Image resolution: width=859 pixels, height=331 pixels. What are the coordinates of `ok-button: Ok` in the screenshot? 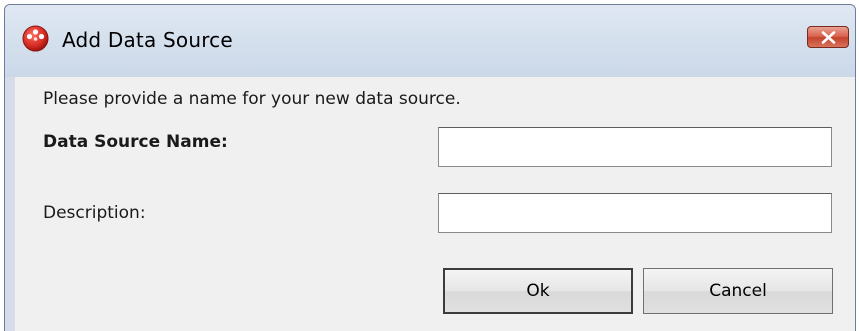 It's located at (538, 291).